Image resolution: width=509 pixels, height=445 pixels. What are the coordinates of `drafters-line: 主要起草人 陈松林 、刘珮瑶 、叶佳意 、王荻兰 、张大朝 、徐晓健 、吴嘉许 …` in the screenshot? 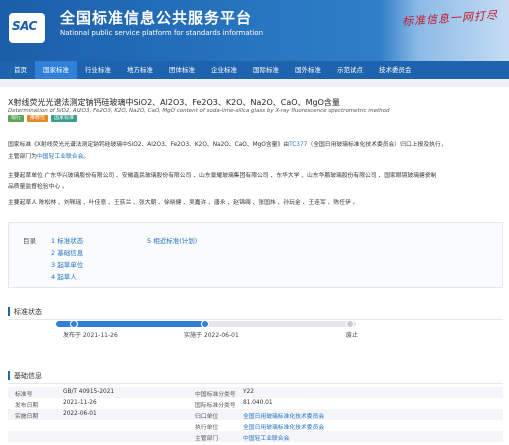 It's located at (183, 203).